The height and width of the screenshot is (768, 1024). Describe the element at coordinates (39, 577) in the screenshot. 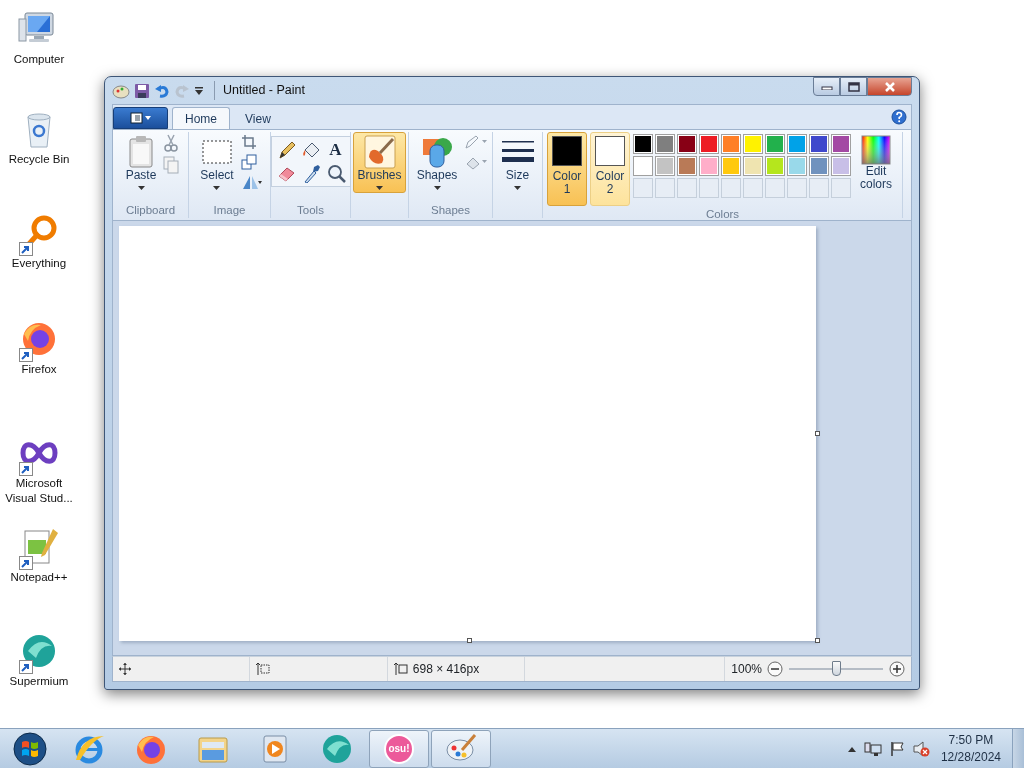

I see `desktop-icon-label: Notepad++` at that location.